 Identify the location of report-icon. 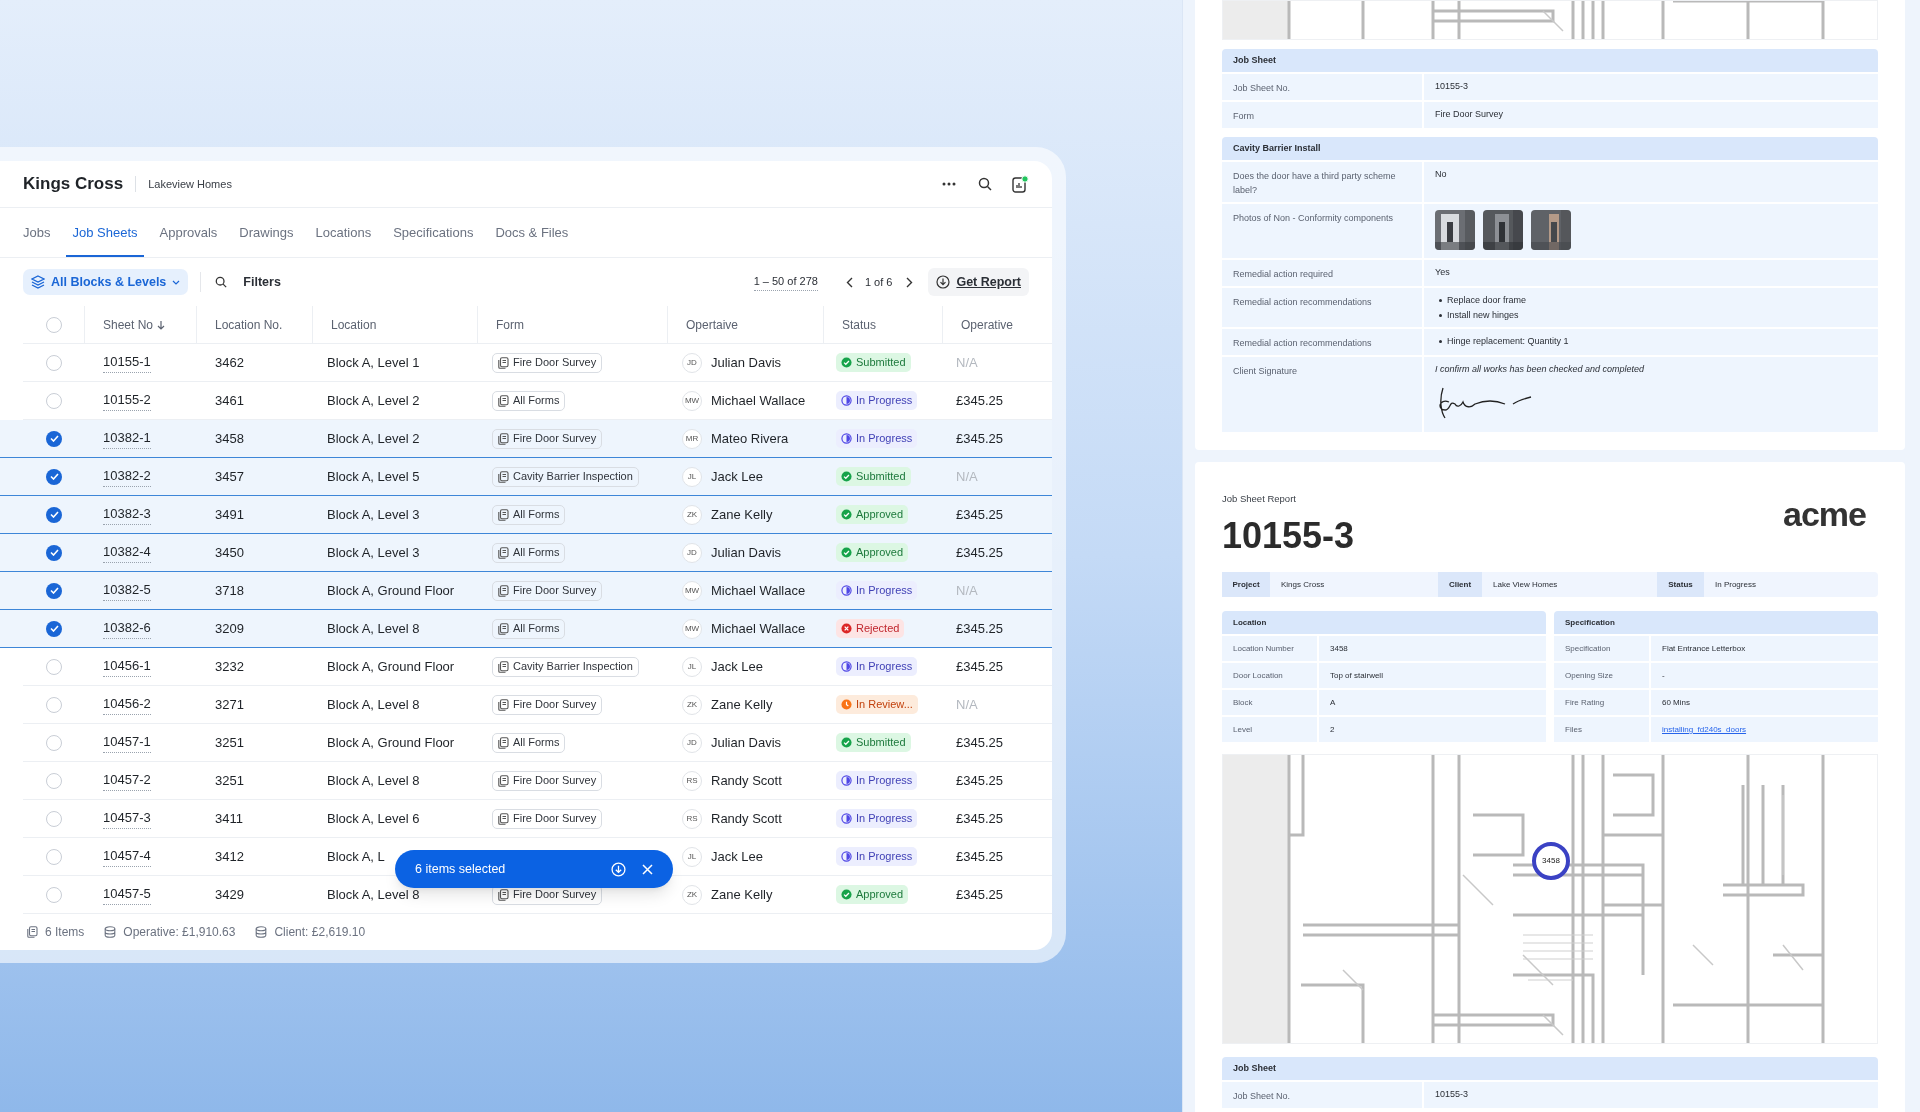
(1020, 184).